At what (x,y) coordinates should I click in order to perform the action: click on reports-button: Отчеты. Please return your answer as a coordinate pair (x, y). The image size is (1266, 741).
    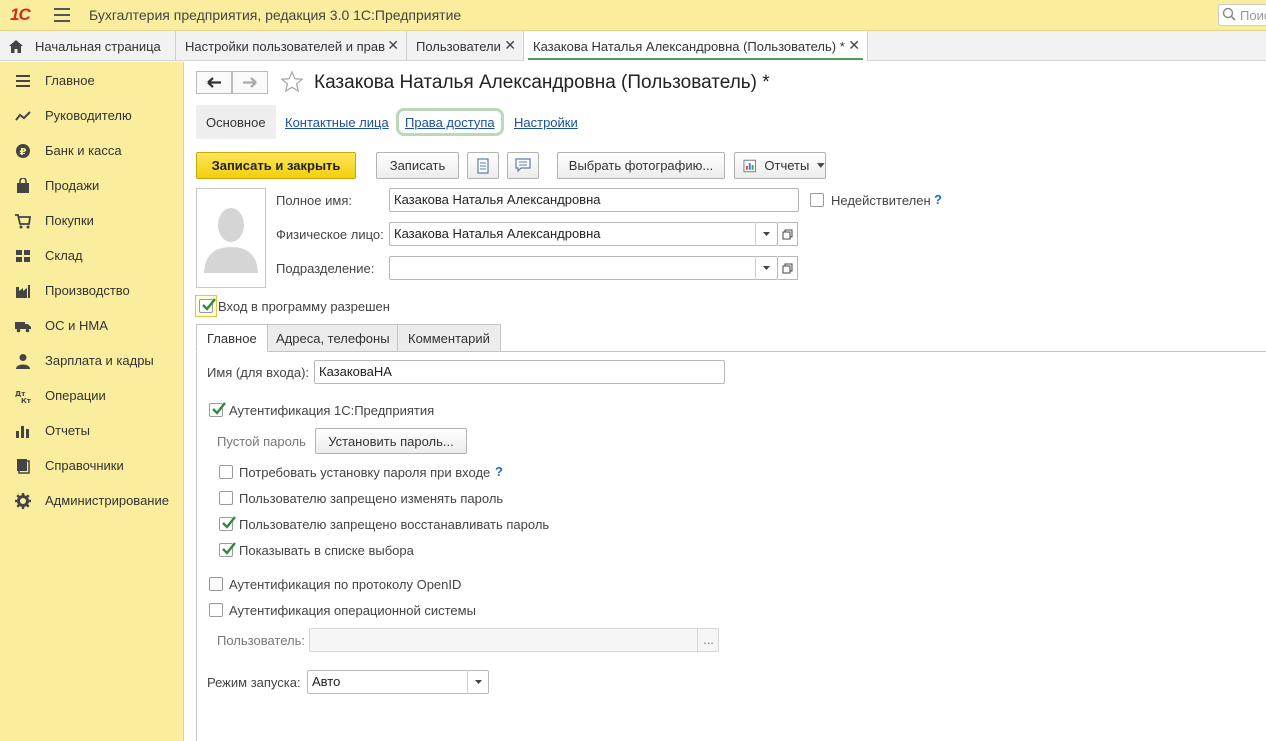
    Looking at the image, I should click on (780, 165).